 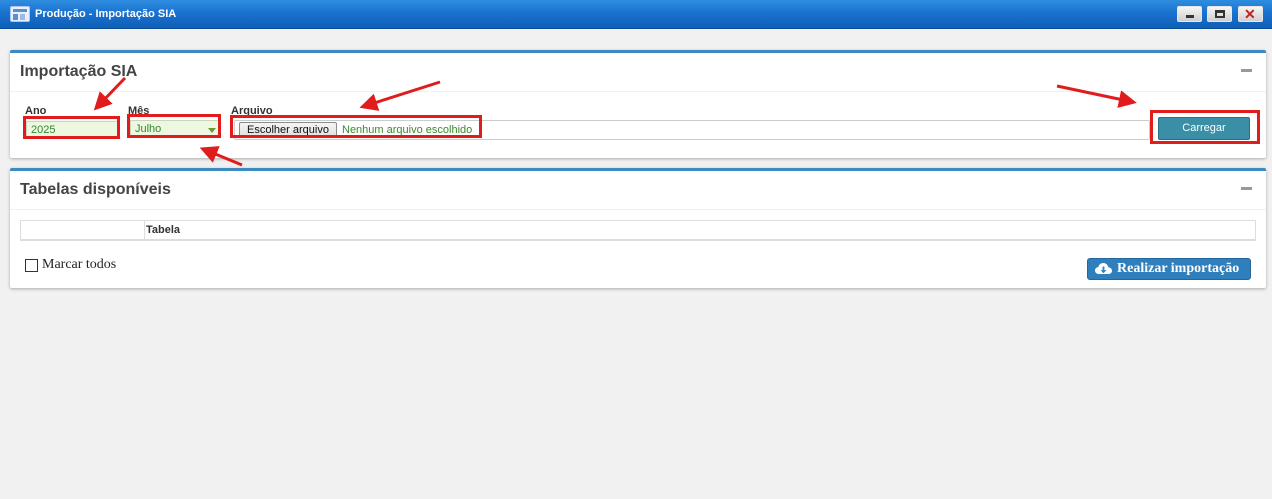 What do you see at coordinates (31, 265) in the screenshot?
I see `select-all-checkbox` at bounding box center [31, 265].